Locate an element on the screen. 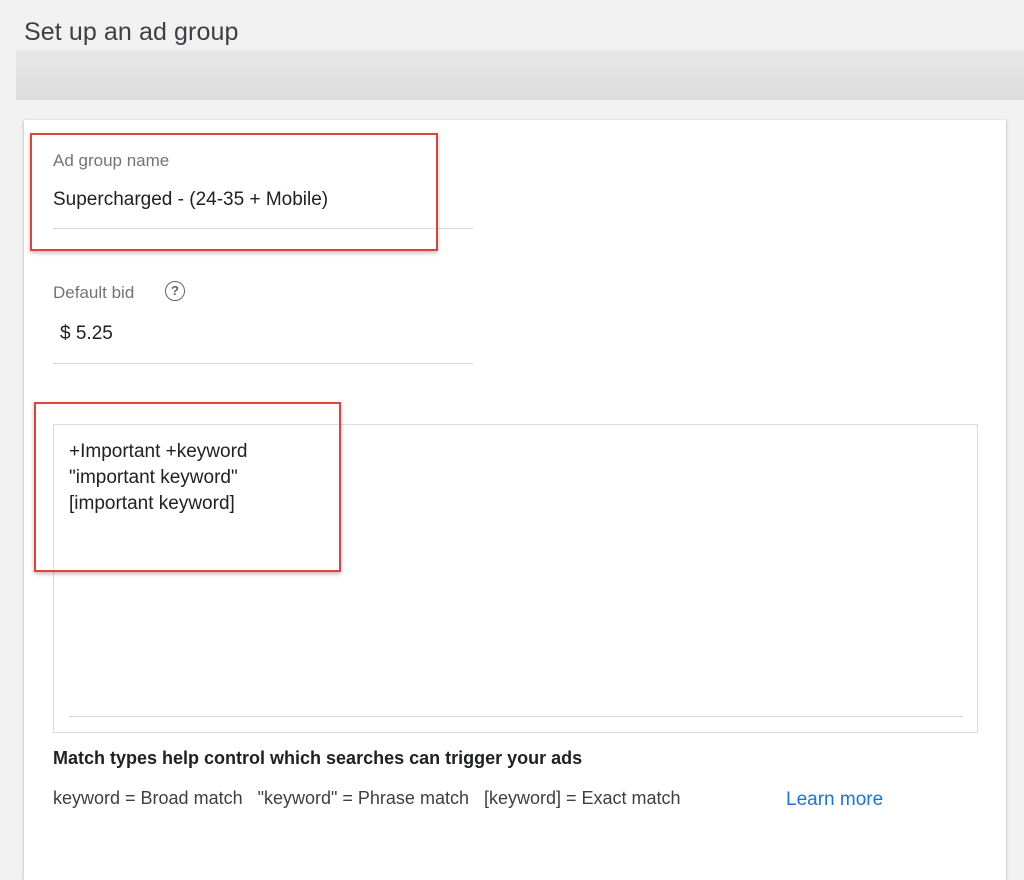 Image resolution: width=1024 pixels, height=880 pixels. learn-more-link: Learn more is located at coordinates (834, 800).